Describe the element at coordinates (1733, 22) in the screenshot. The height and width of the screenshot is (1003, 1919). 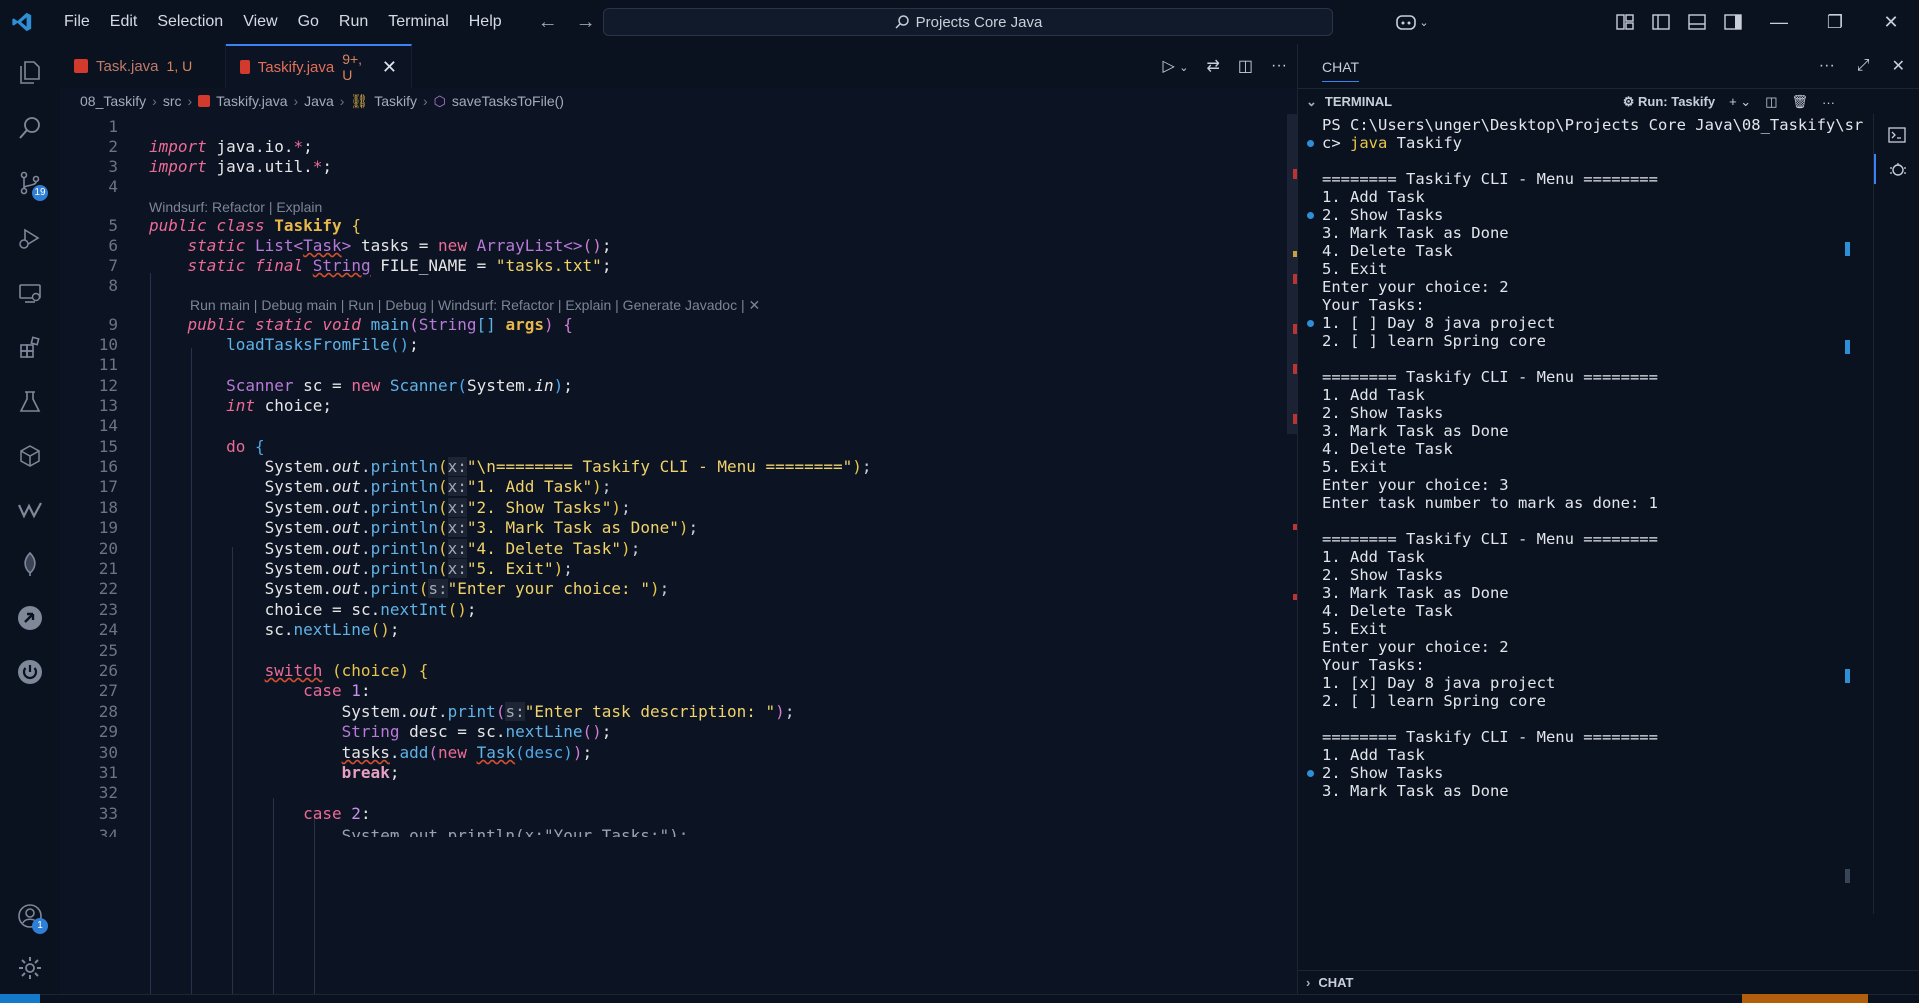
I see `toggle-secondary-sidebar-icon` at that location.